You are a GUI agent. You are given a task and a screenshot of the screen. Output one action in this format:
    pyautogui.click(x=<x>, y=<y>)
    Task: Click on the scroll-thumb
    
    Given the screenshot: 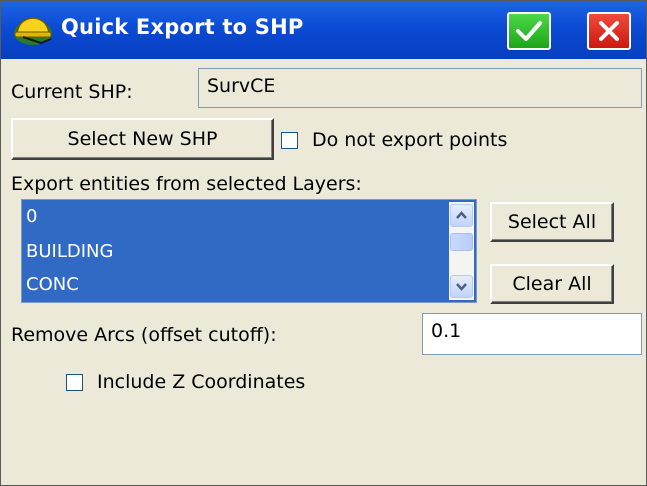 What is the action you would take?
    pyautogui.click(x=461, y=242)
    